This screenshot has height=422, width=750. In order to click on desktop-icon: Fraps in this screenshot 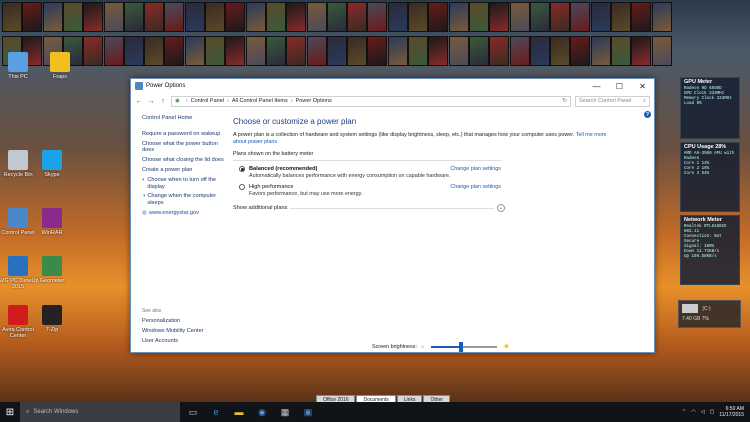, I will do `click(60, 66)`.